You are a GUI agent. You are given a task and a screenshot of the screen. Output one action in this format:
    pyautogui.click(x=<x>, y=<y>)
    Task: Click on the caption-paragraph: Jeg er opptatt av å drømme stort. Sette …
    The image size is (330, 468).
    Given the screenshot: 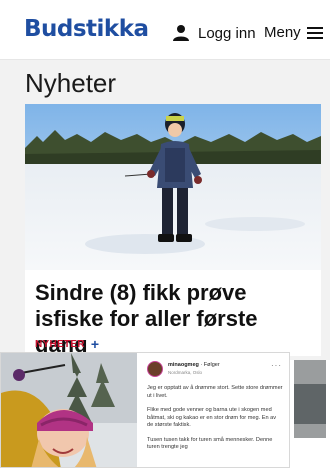 What is the action you would take?
    pyautogui.click(x=215, y=392)
    